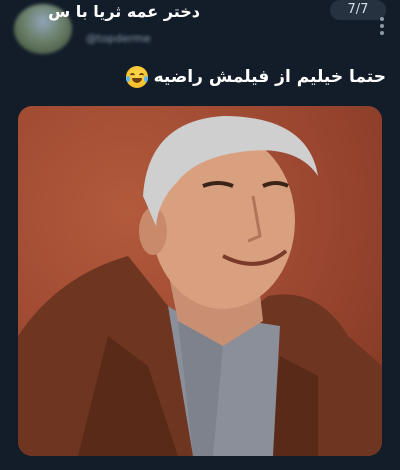 This screenshot has width=400, height=470. What do you see at coordinates (136, 77) in the screenshot?
I see `face-with-tears-of-joy-icon` at bounding box center [136, 77].